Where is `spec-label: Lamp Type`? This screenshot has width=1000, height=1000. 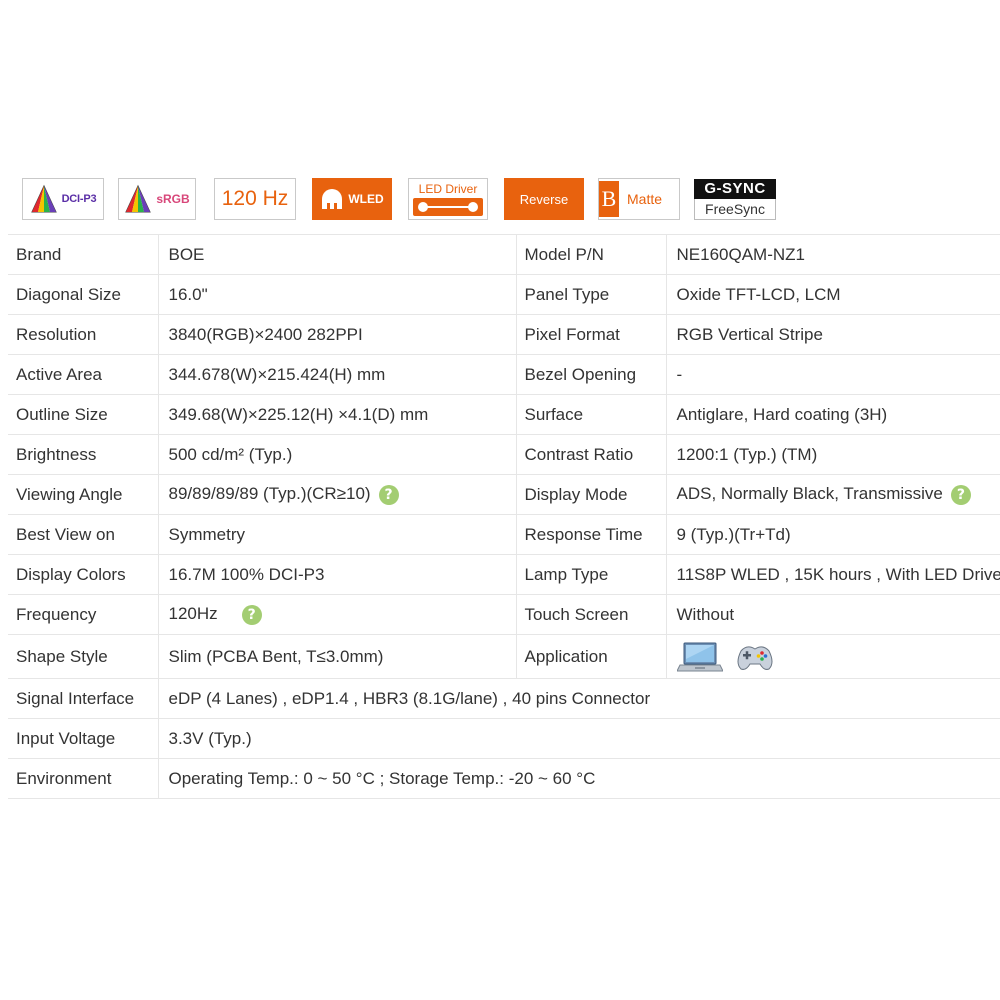 spec-label: Lamp Type is located at coordinates (591, 574).